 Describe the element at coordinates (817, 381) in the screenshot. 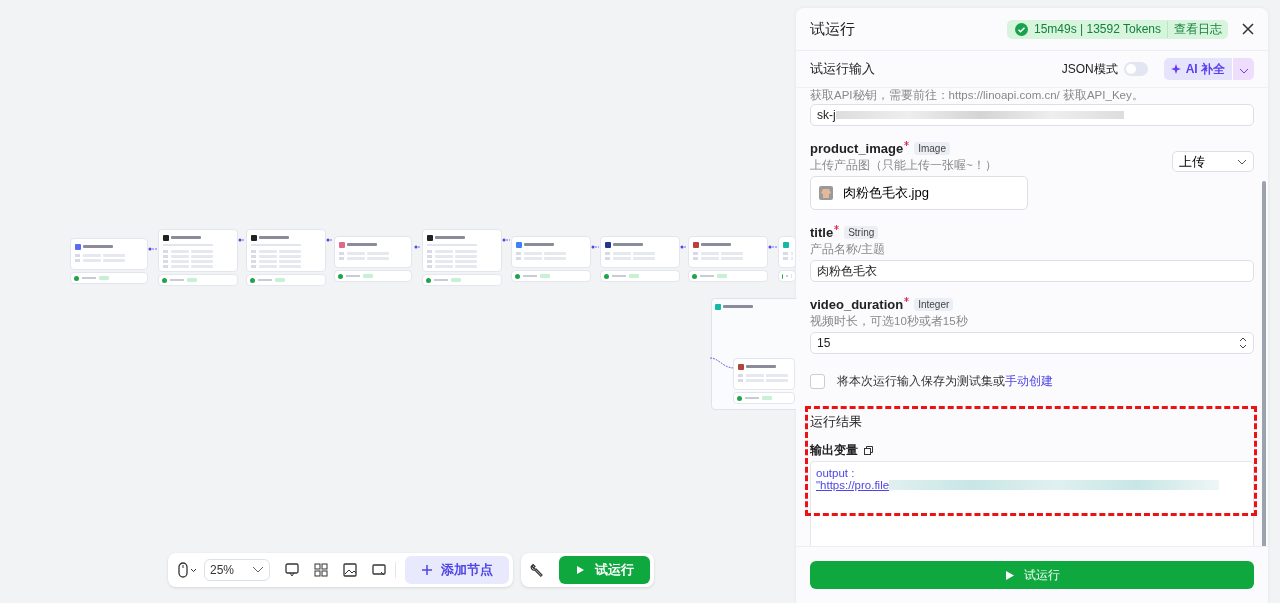

I see `save-checkbox` at that location.